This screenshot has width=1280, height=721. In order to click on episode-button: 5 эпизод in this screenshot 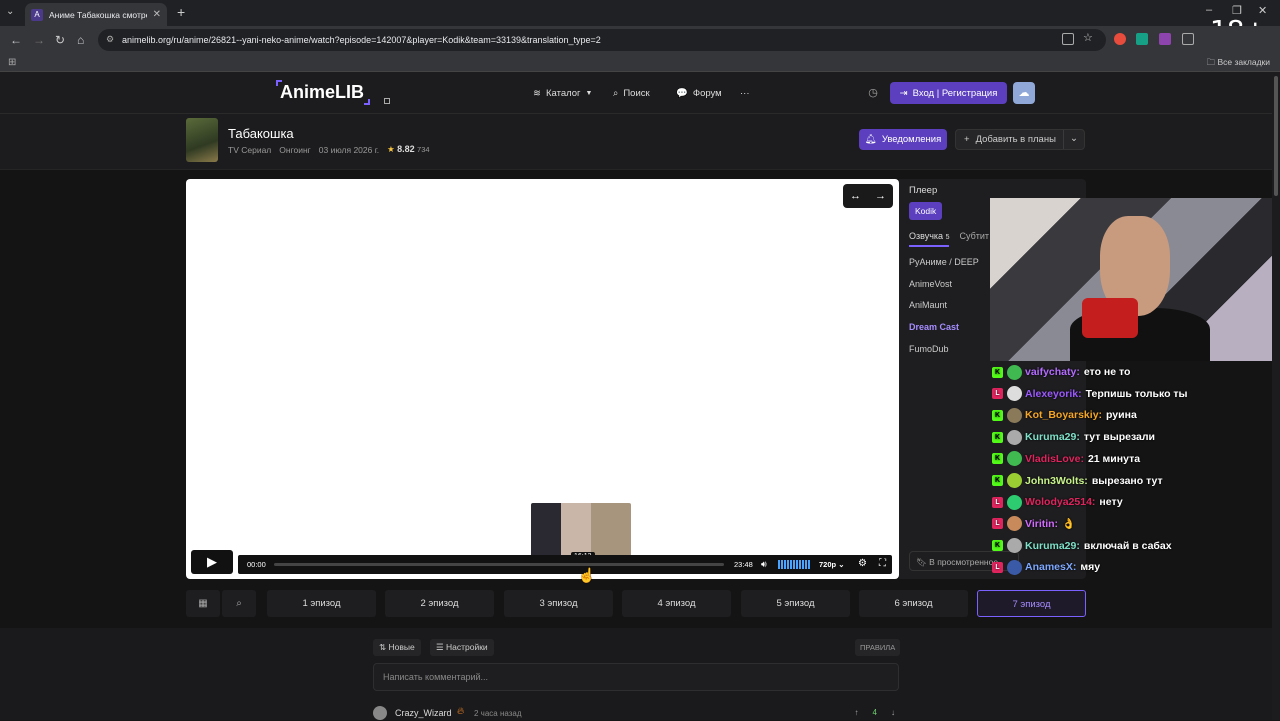, I will do `click(795, 603)`.